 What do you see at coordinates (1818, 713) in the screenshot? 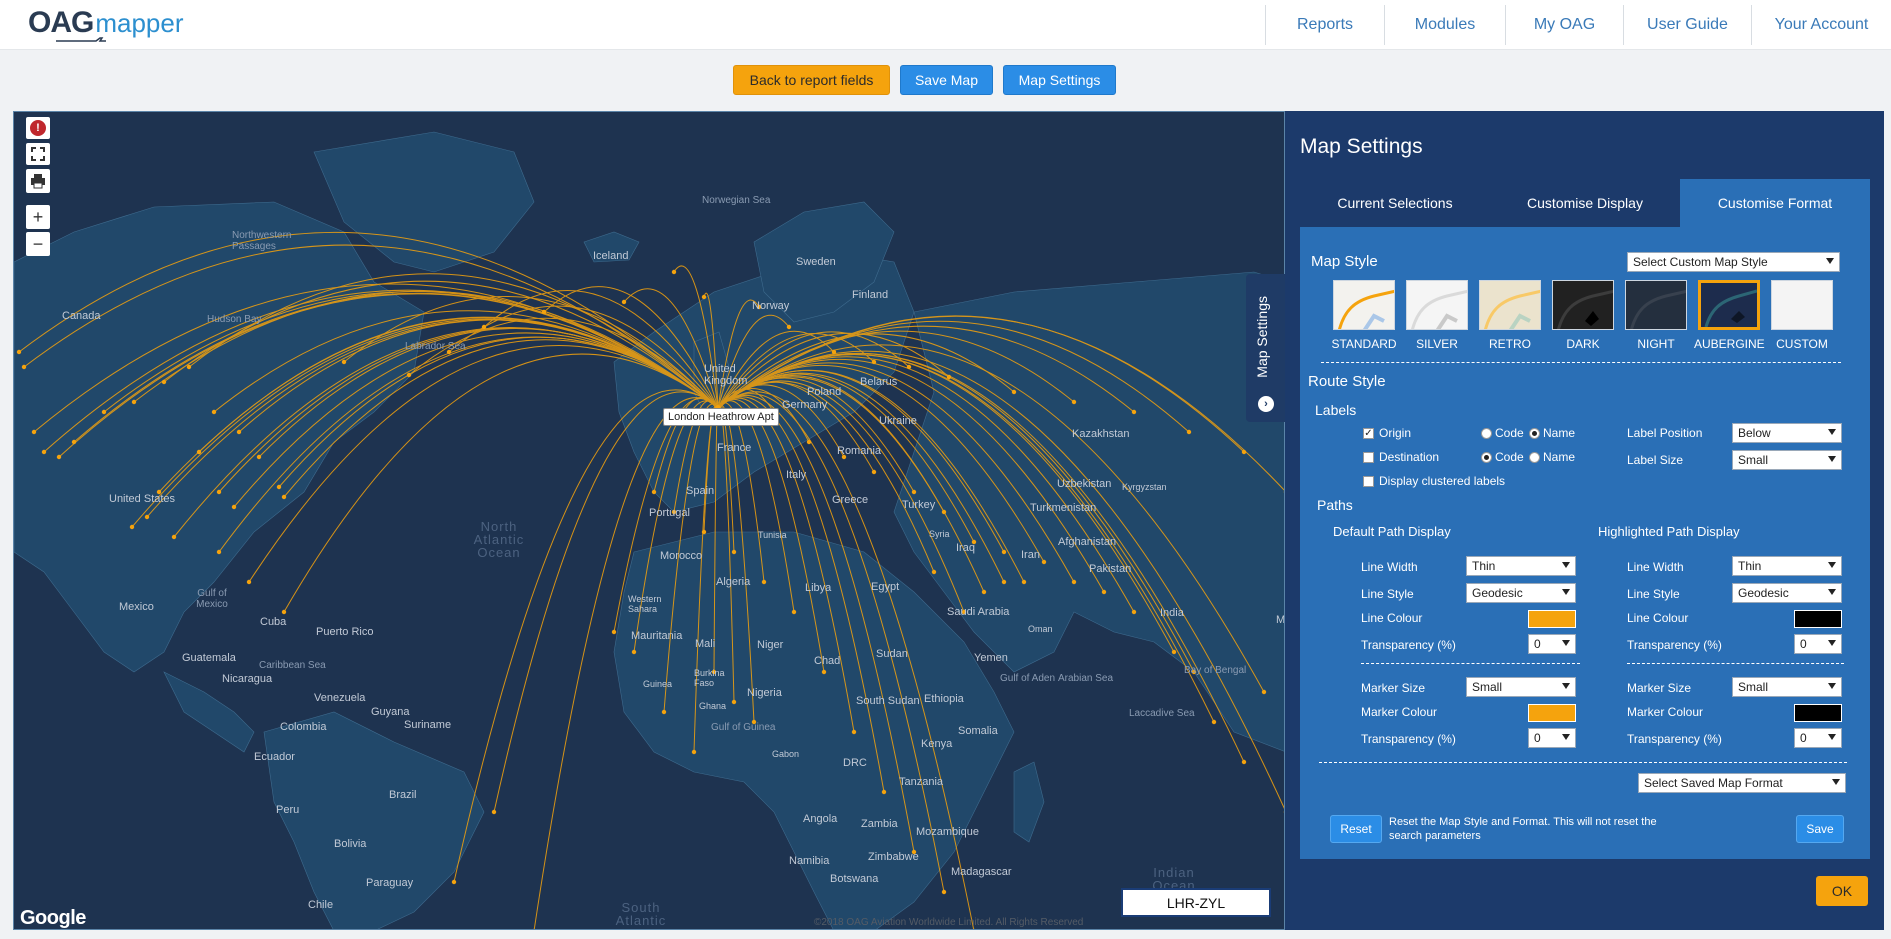
I see `highlighted-marker-colour-swatch` at bounding box center [1818, 713].